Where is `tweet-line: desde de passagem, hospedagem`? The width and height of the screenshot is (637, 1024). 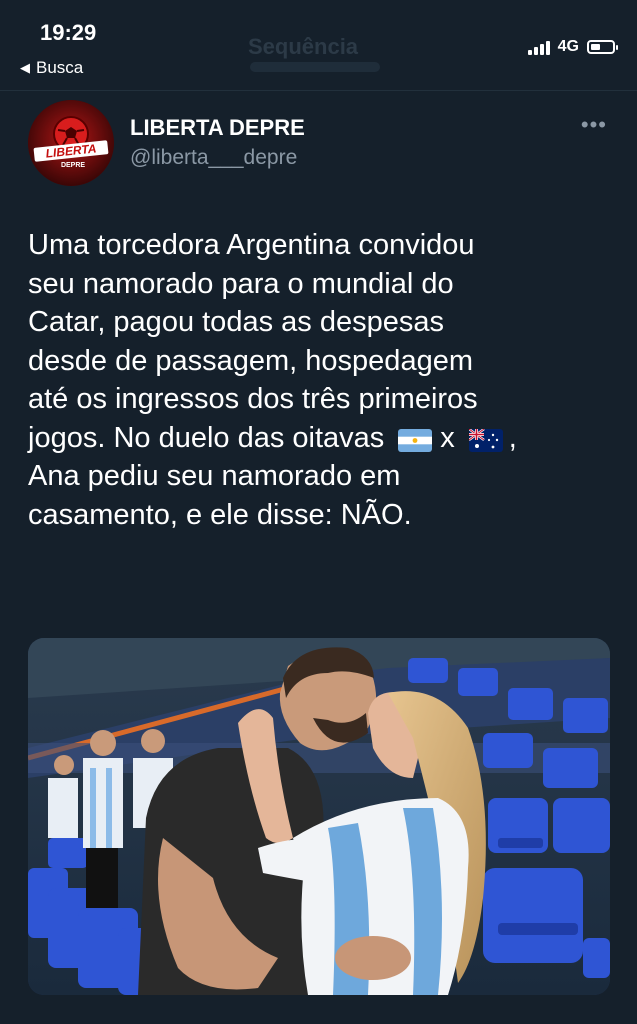
tweet-line: desde de passagem, hospedagem is located at coordinates (250, 360).